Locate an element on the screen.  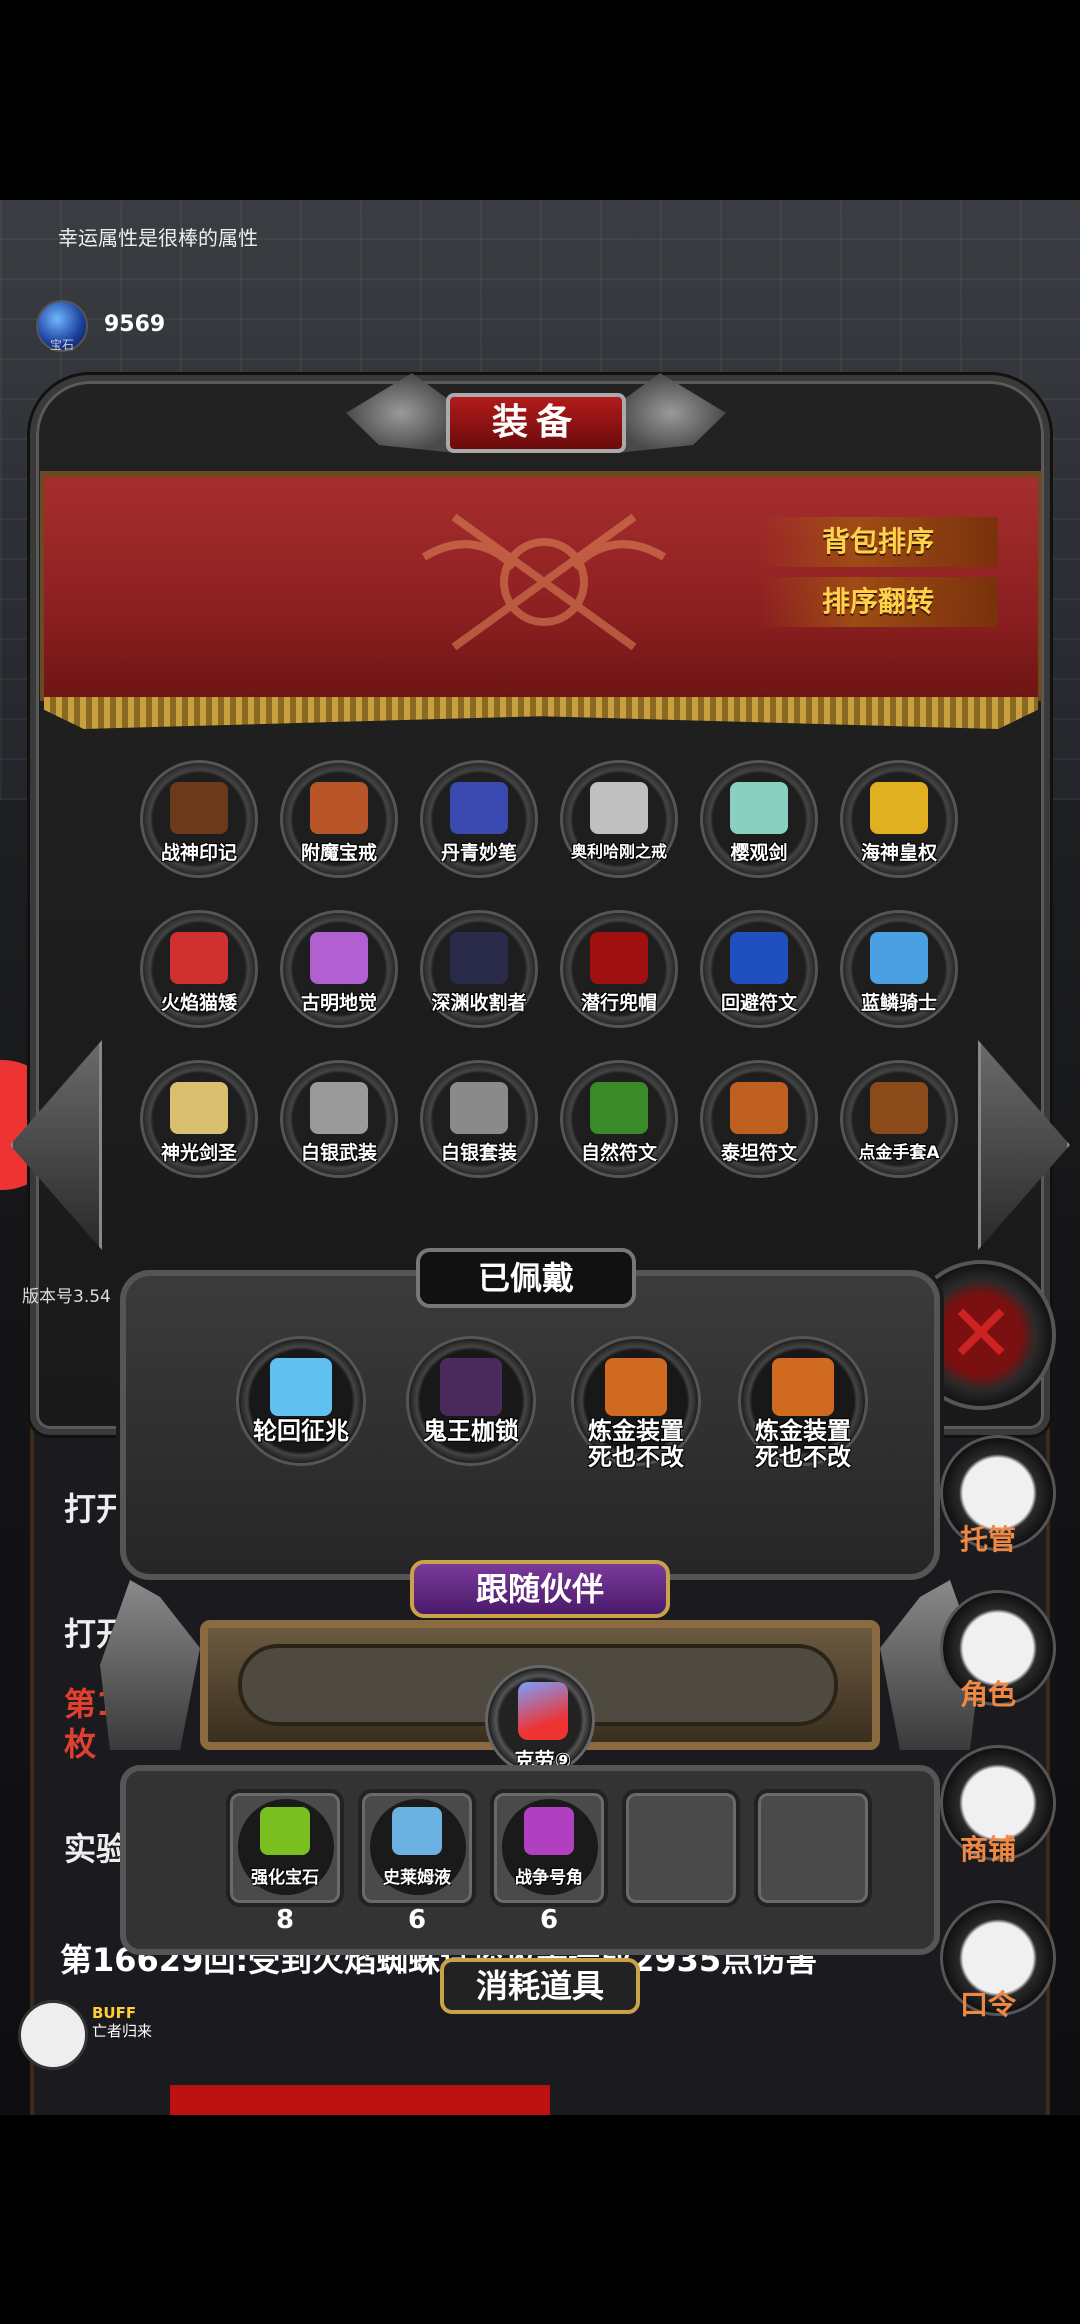
auto-play-button: 托管 is located at coordinates (998, 1495).